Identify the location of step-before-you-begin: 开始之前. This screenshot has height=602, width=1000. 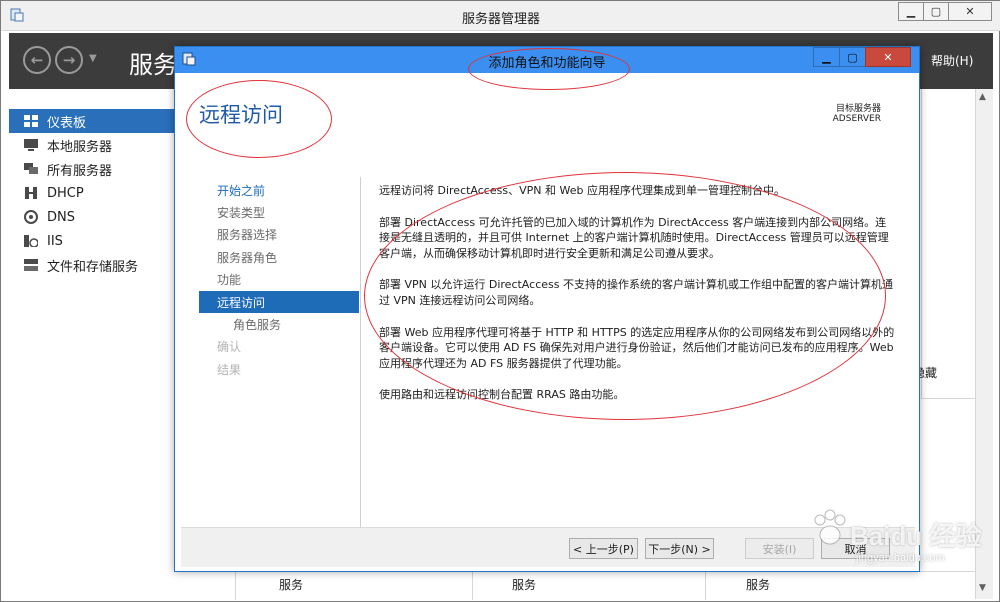
(279, 190).